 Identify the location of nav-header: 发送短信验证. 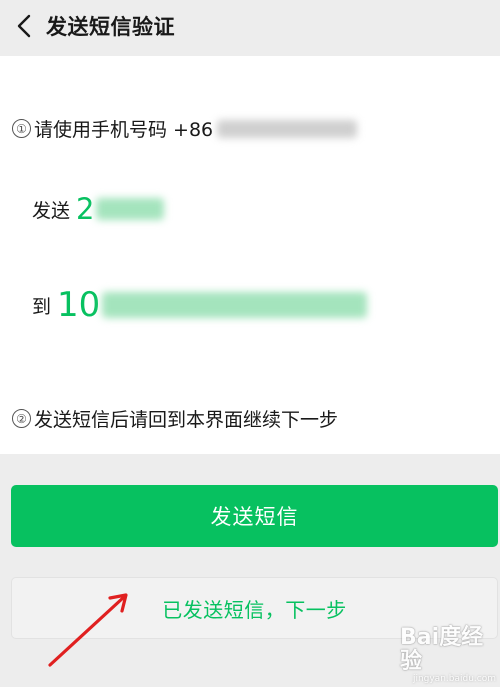
(250, 26).